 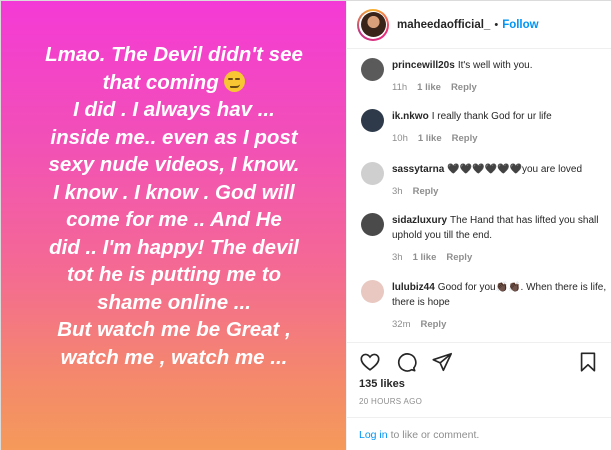 What do you see at coordinates (406, 362) in the screenshot?
I see `comment-icon` at bounding box center [406, 362].